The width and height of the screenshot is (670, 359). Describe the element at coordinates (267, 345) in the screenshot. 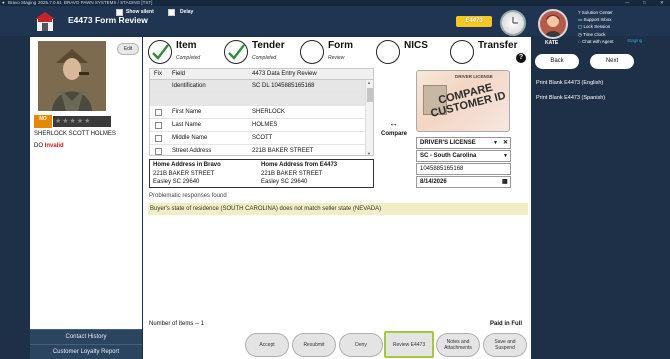

I see `accept-button: Accept` at that location.